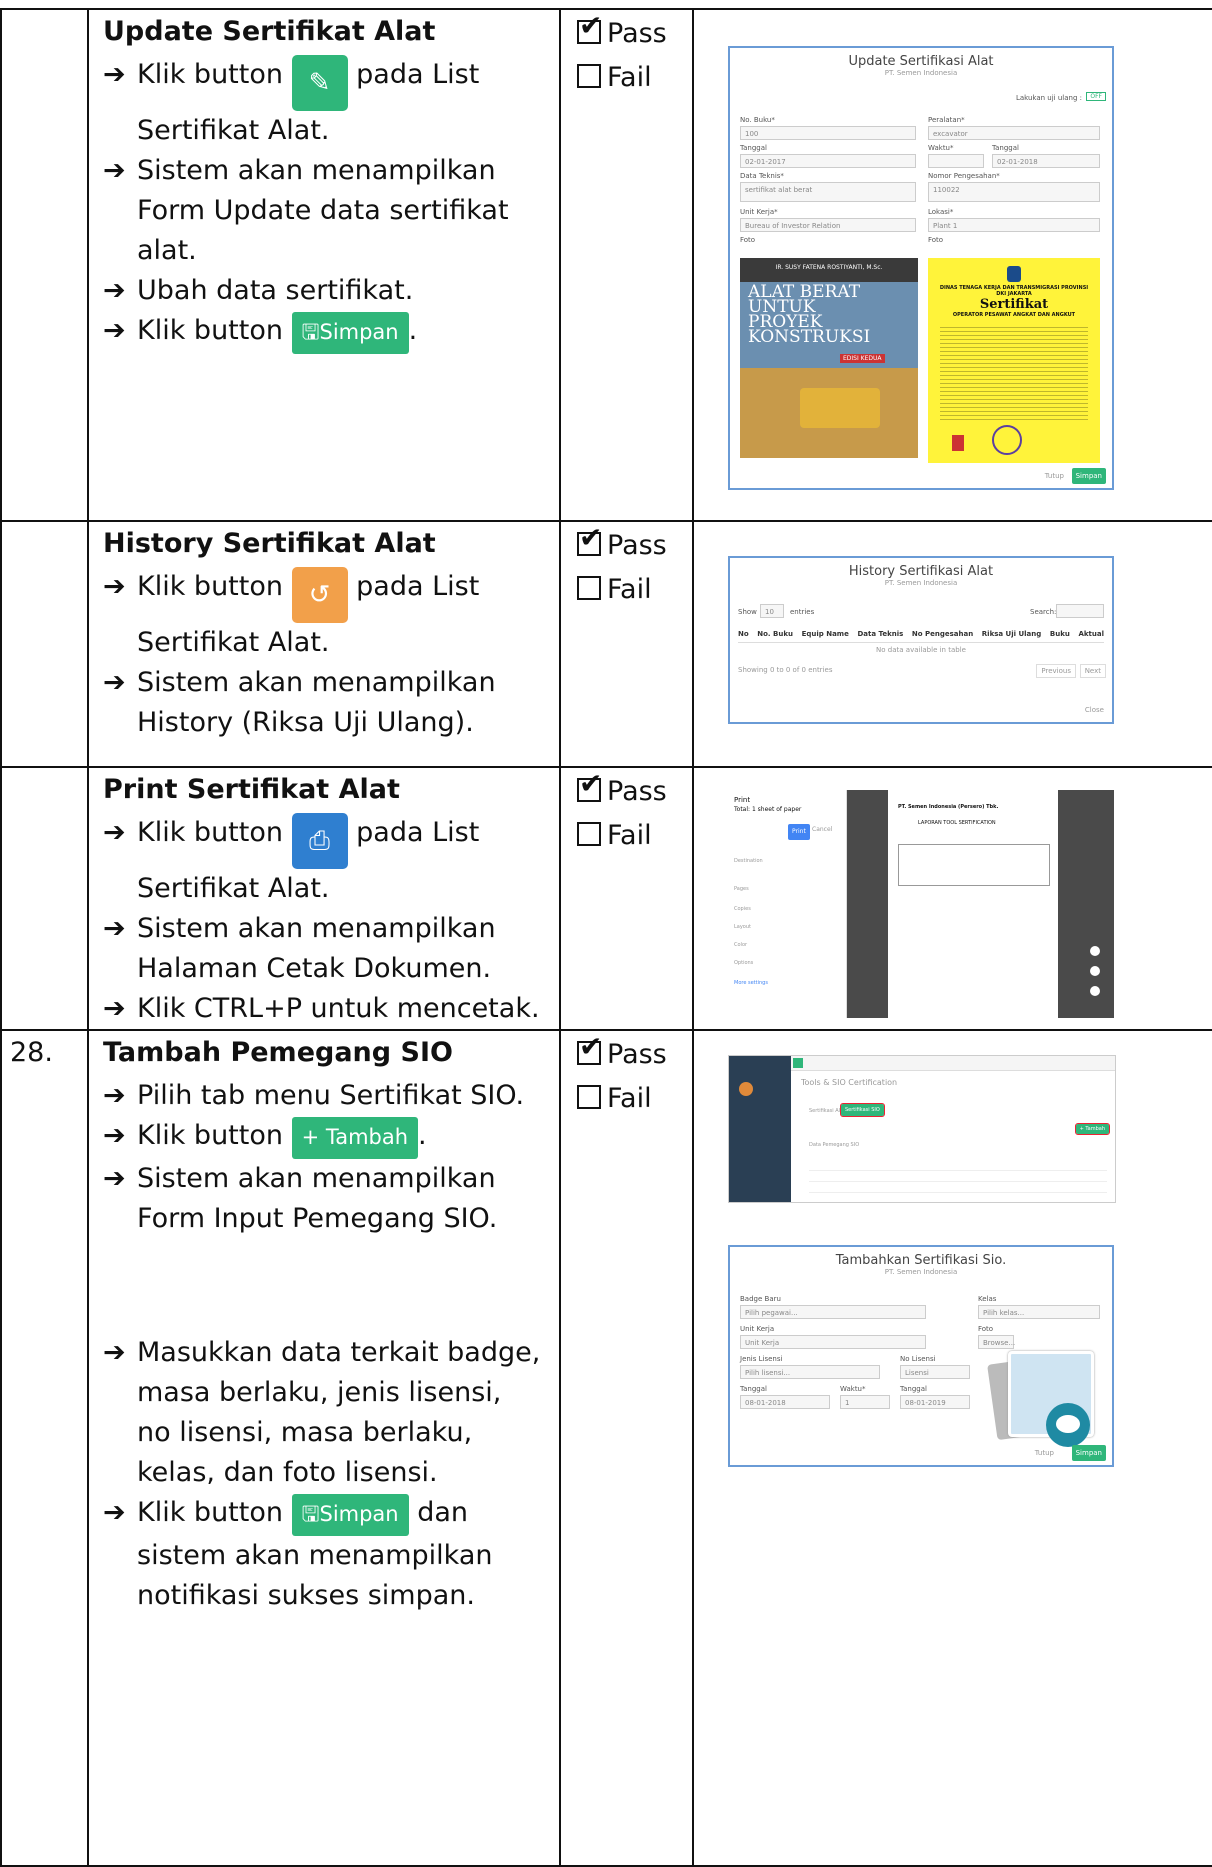 The width and height of the screenshot is (1212, 1867). Describe the element at coordinates (1007, 440) in the screenshot. I see `stamp-icon` at that location.